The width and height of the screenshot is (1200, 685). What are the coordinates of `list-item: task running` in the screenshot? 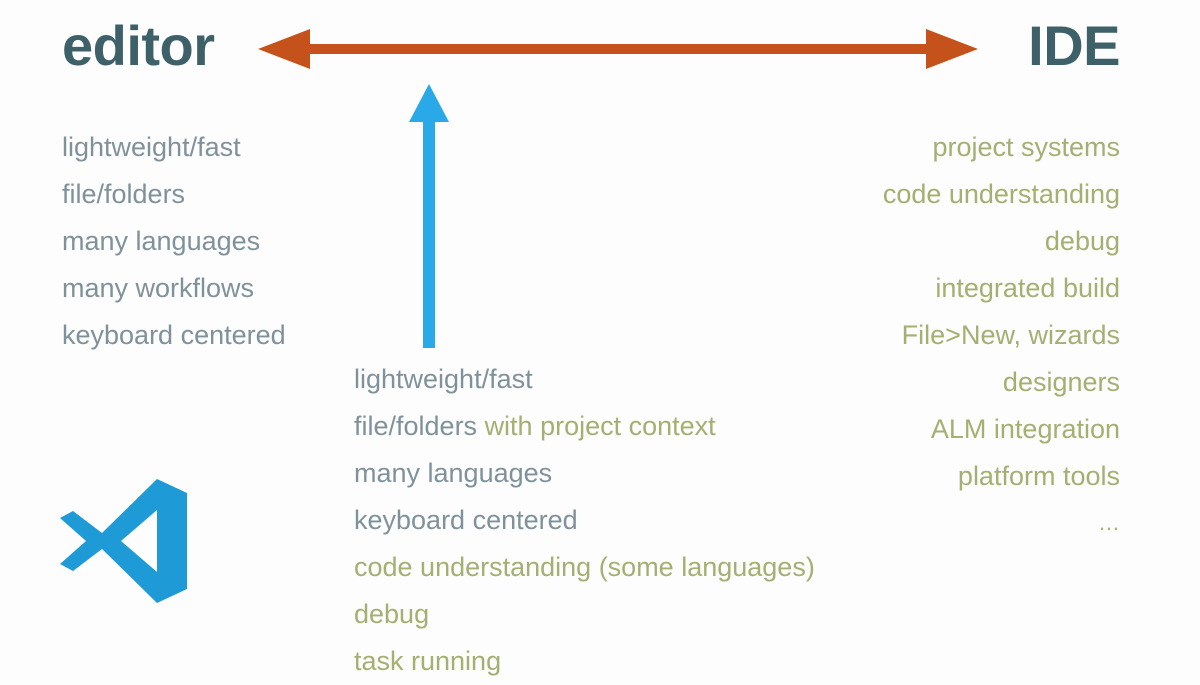 It's located at (584, 661).